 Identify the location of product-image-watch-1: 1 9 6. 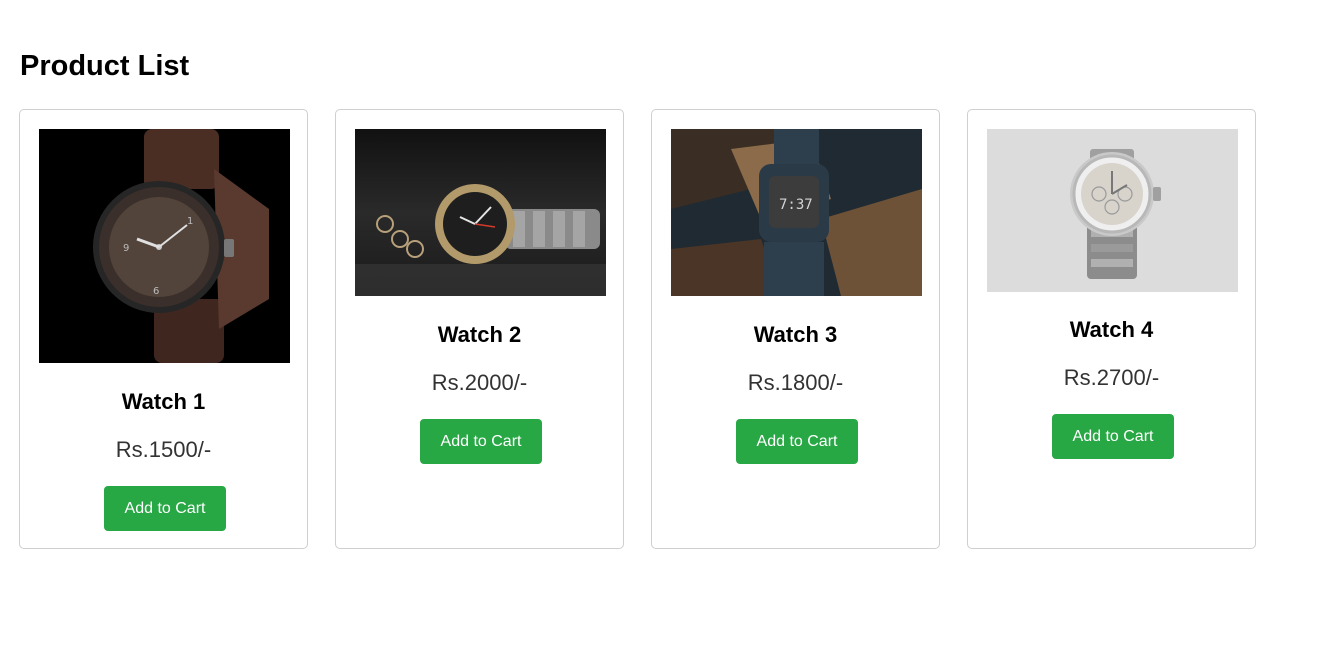
(164, 246).